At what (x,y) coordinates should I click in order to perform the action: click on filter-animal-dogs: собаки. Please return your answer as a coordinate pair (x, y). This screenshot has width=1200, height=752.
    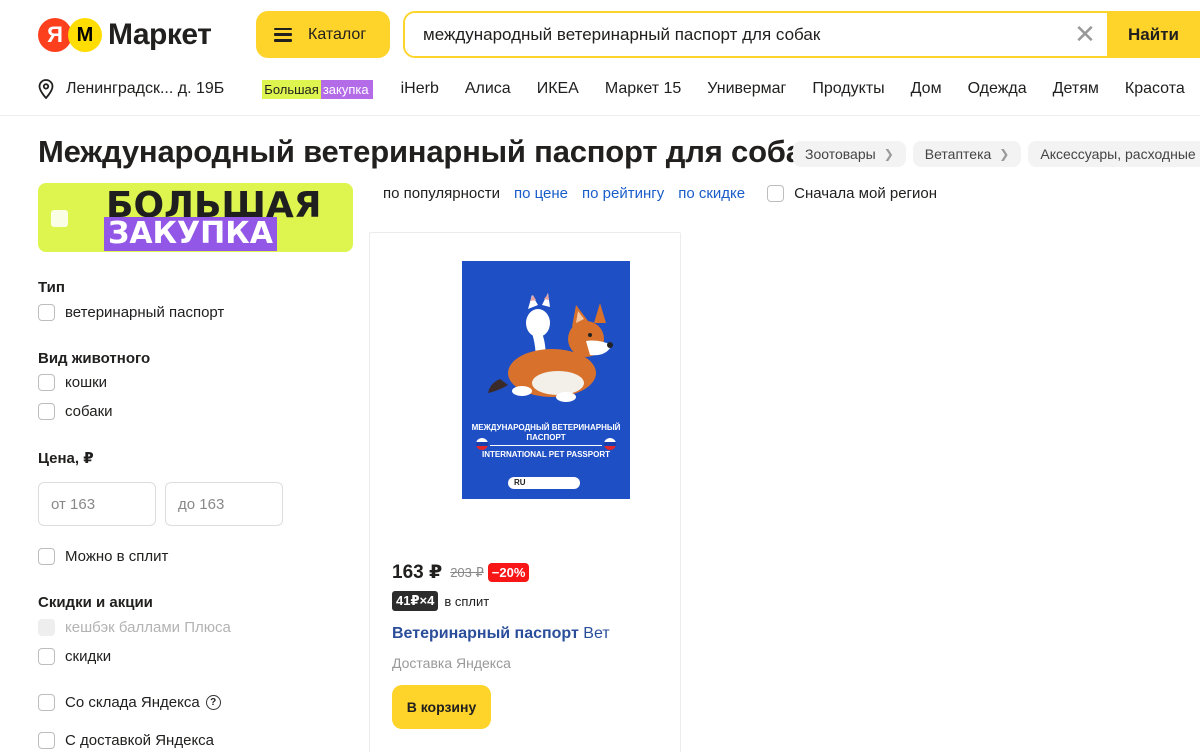
    Looking at the image, I should click on (75, 411).